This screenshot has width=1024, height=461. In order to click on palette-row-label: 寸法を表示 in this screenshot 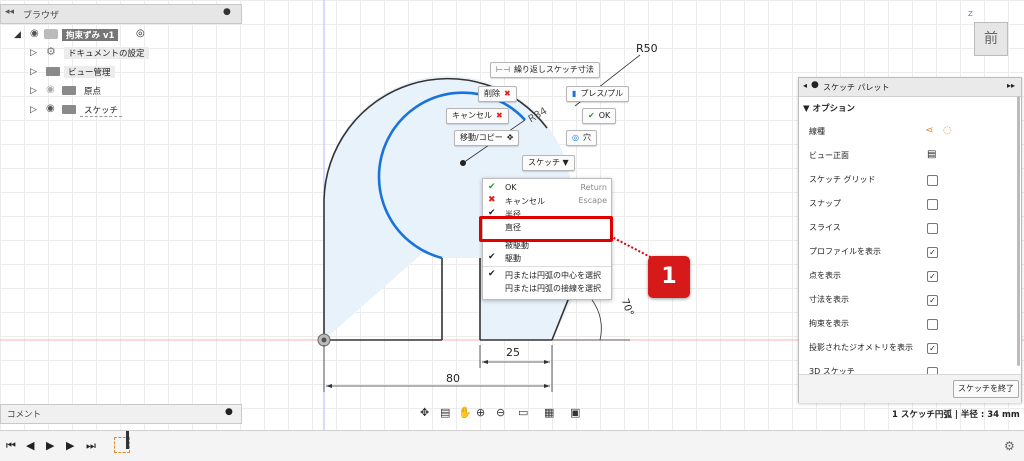, I will do `click(829, 299)`.